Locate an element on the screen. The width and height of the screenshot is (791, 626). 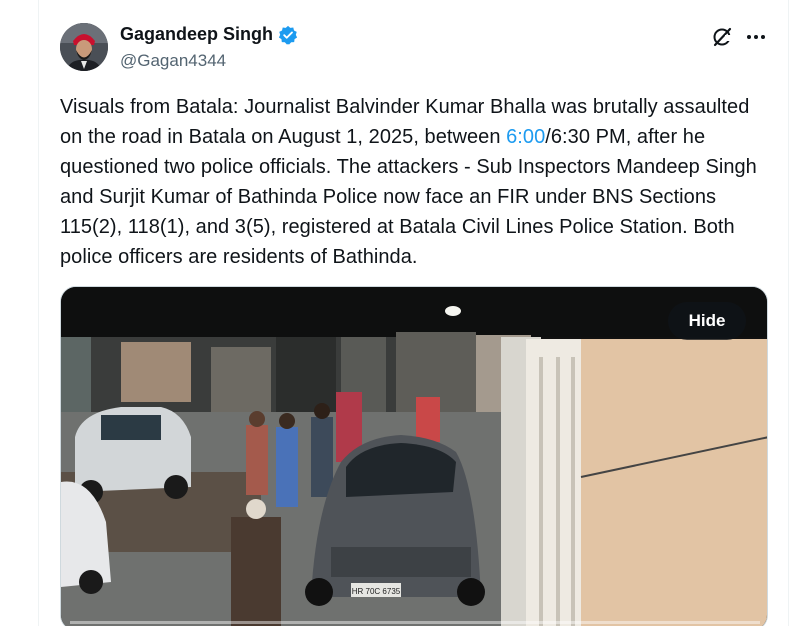
grok-icon is located at coordinates (722, 37).